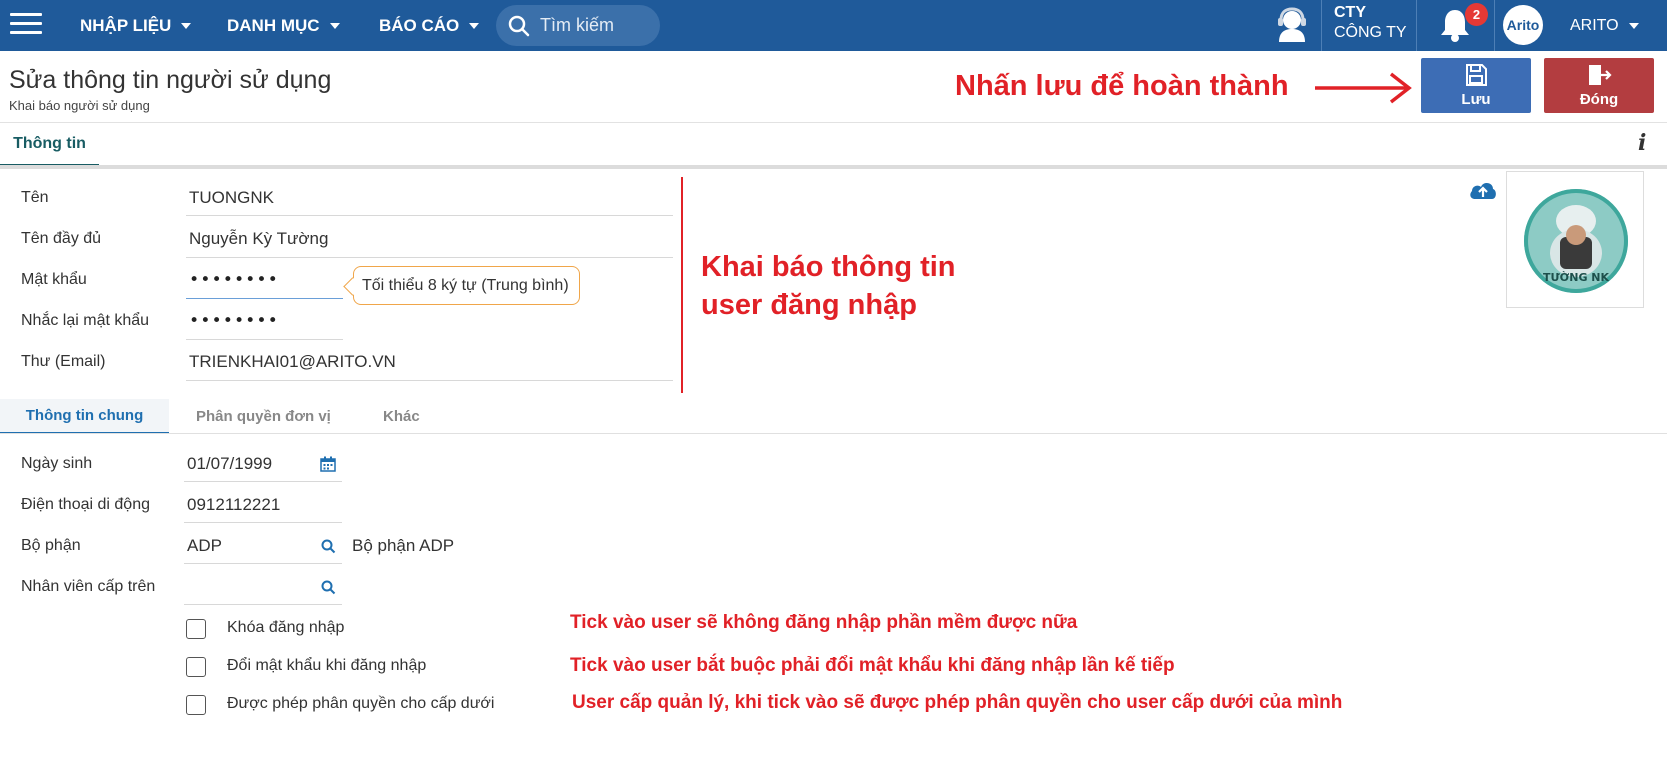 This screenshot has width=1667, height=761. I want to click on department-name: Bộ phận ADP, so click(403, 545).